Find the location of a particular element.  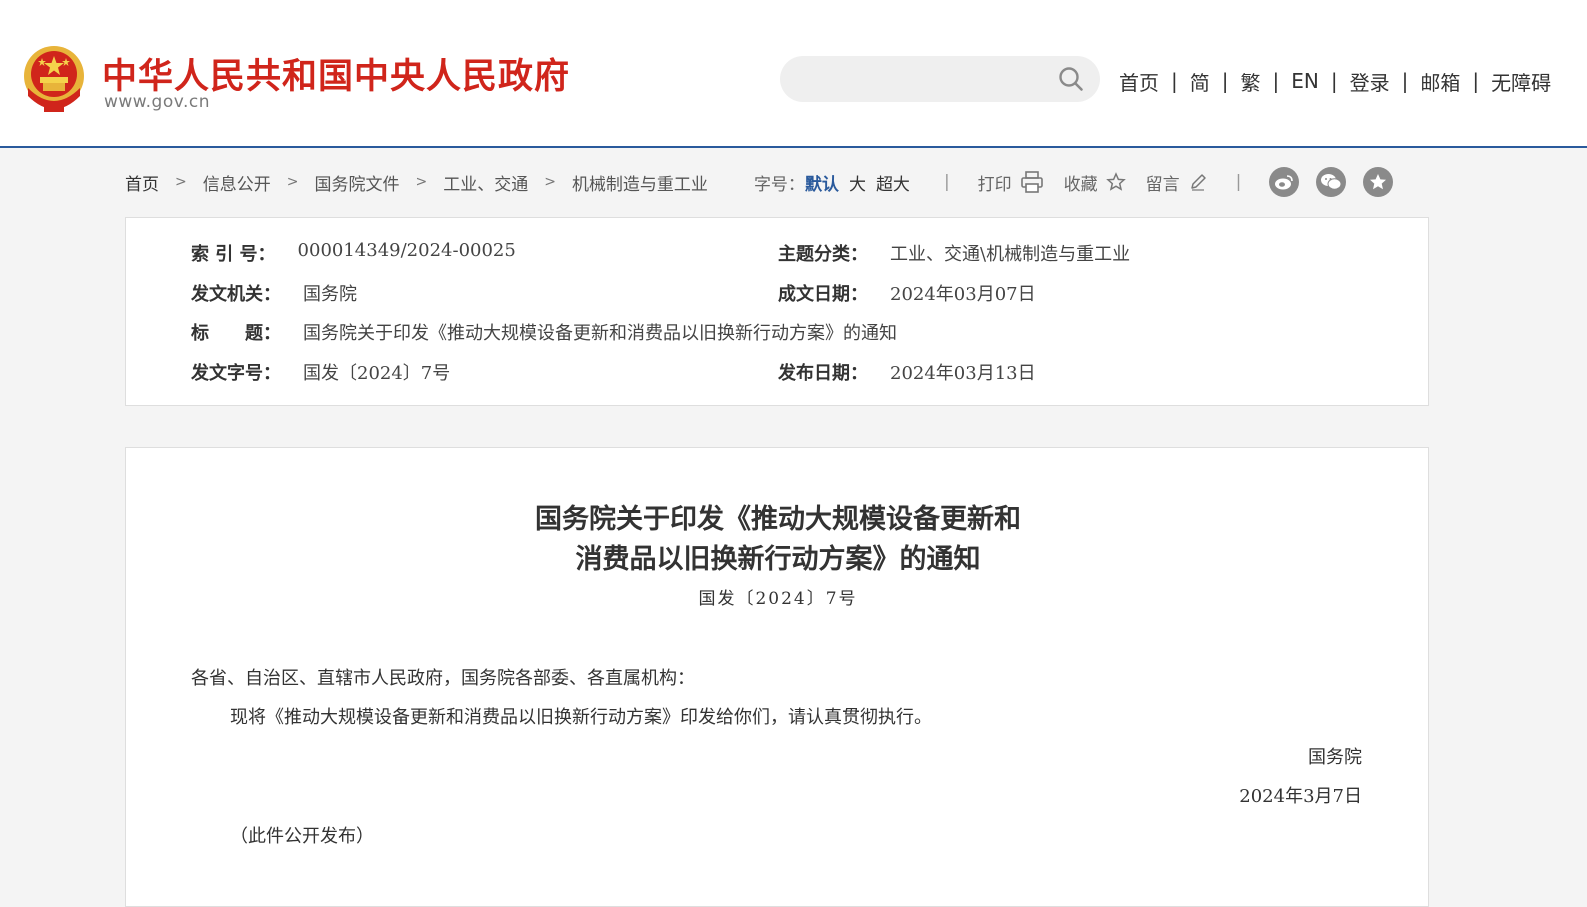

meta-written-date: 成文日期： 2024年03月07日 is located at coordinates (907, 293).